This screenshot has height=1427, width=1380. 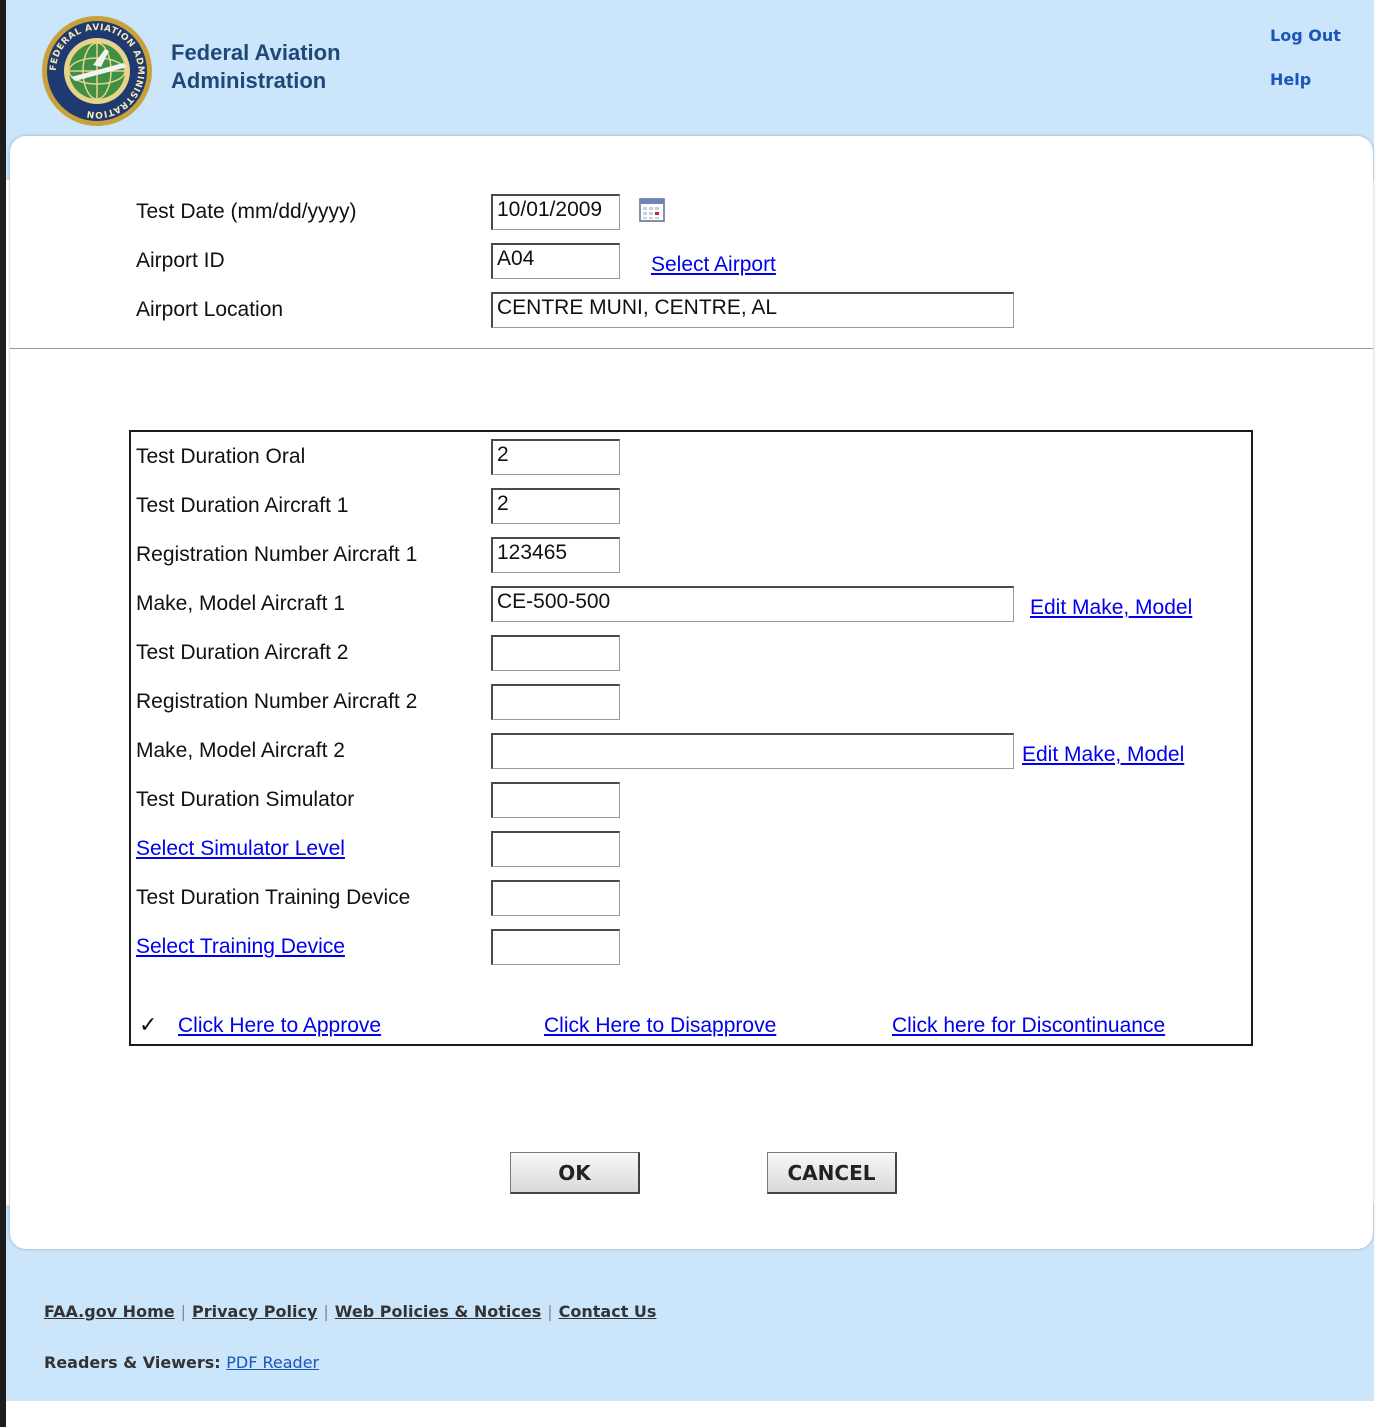 I want to click on aircraft1-edit-make-model-link: Edit Make, Model, so click(x=1111, y=608).